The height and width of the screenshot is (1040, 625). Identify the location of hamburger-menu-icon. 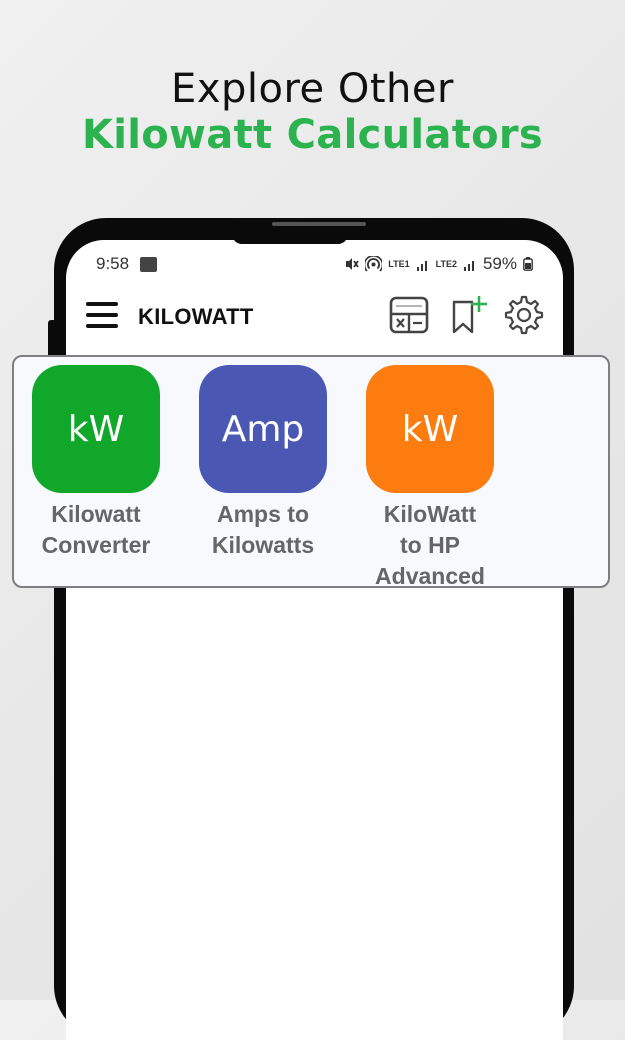
(102, 315).